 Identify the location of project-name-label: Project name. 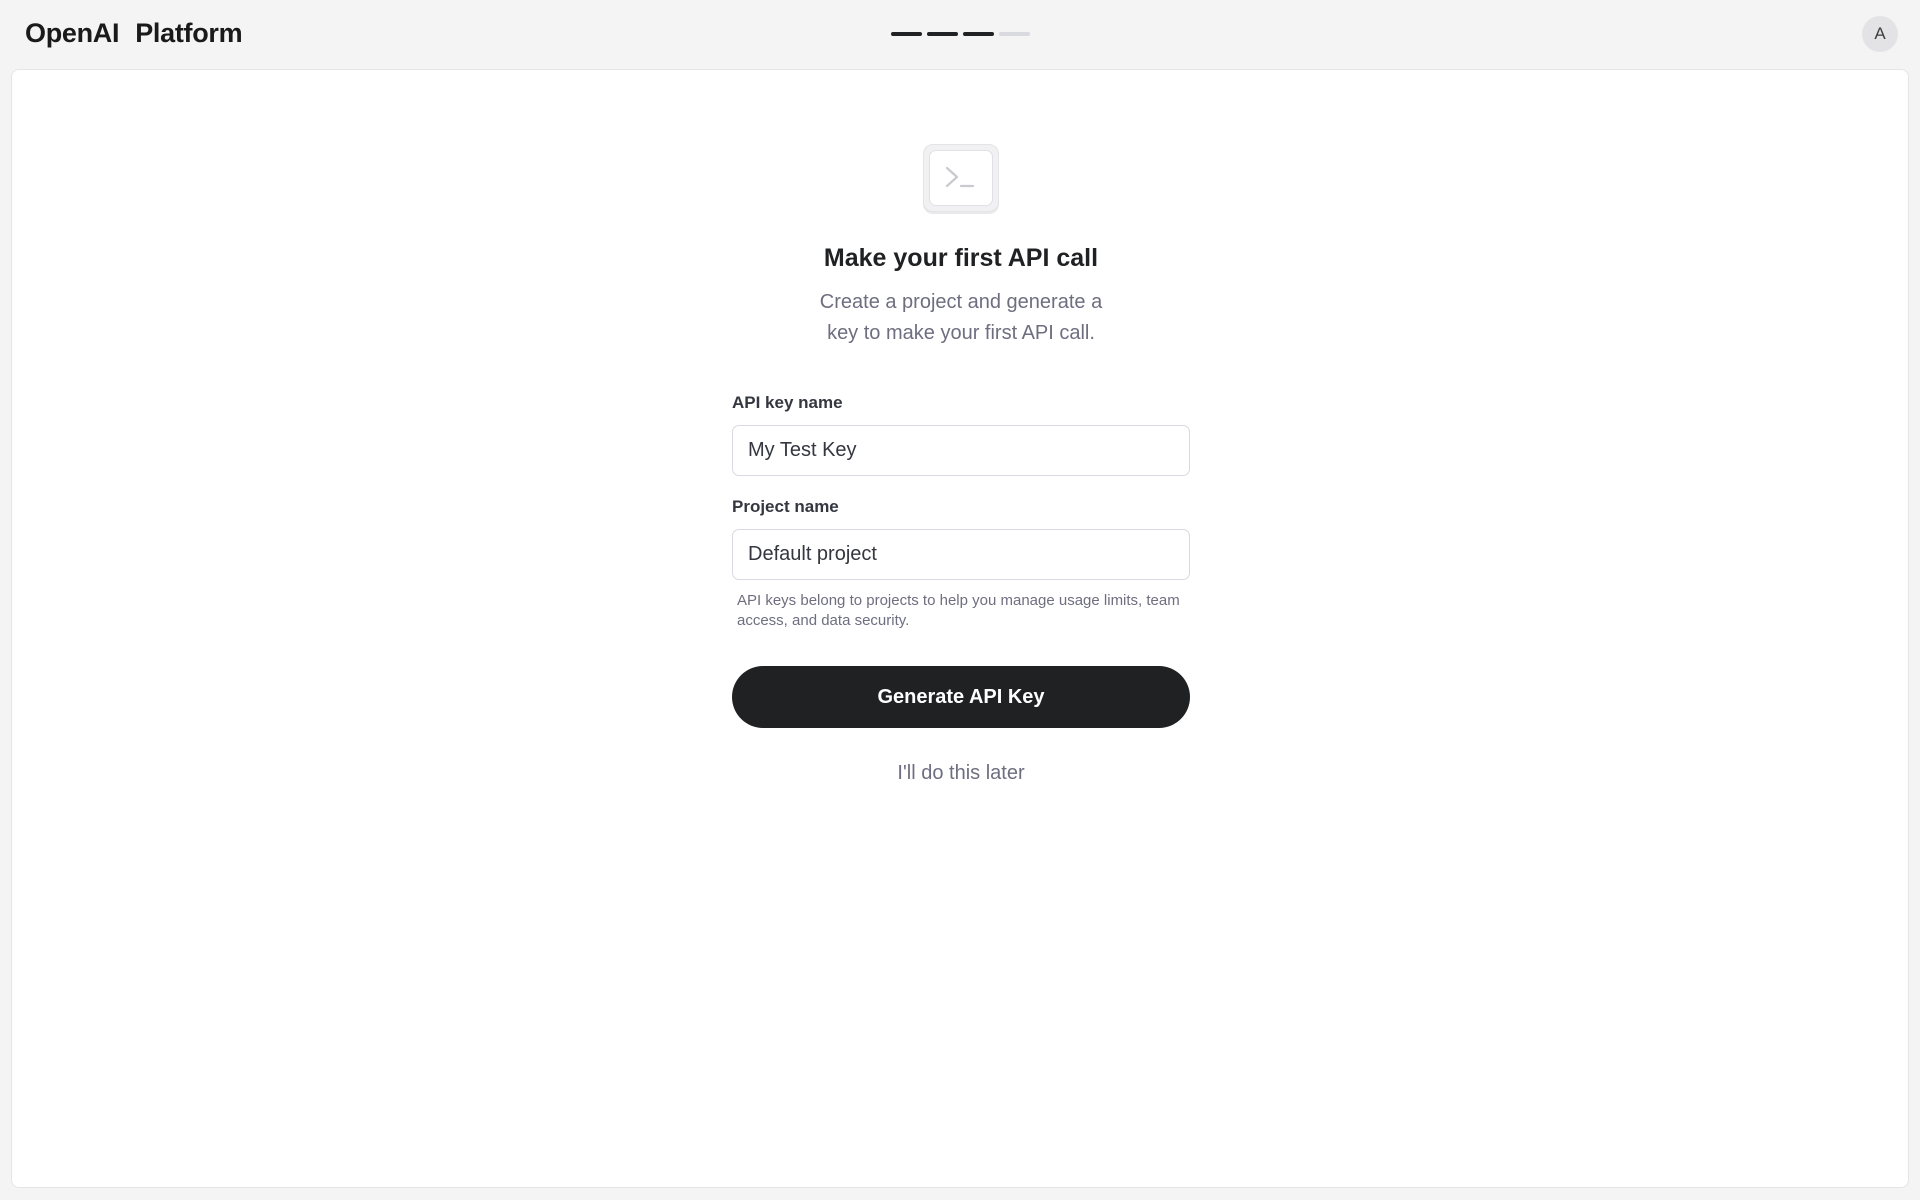
(785, 506).